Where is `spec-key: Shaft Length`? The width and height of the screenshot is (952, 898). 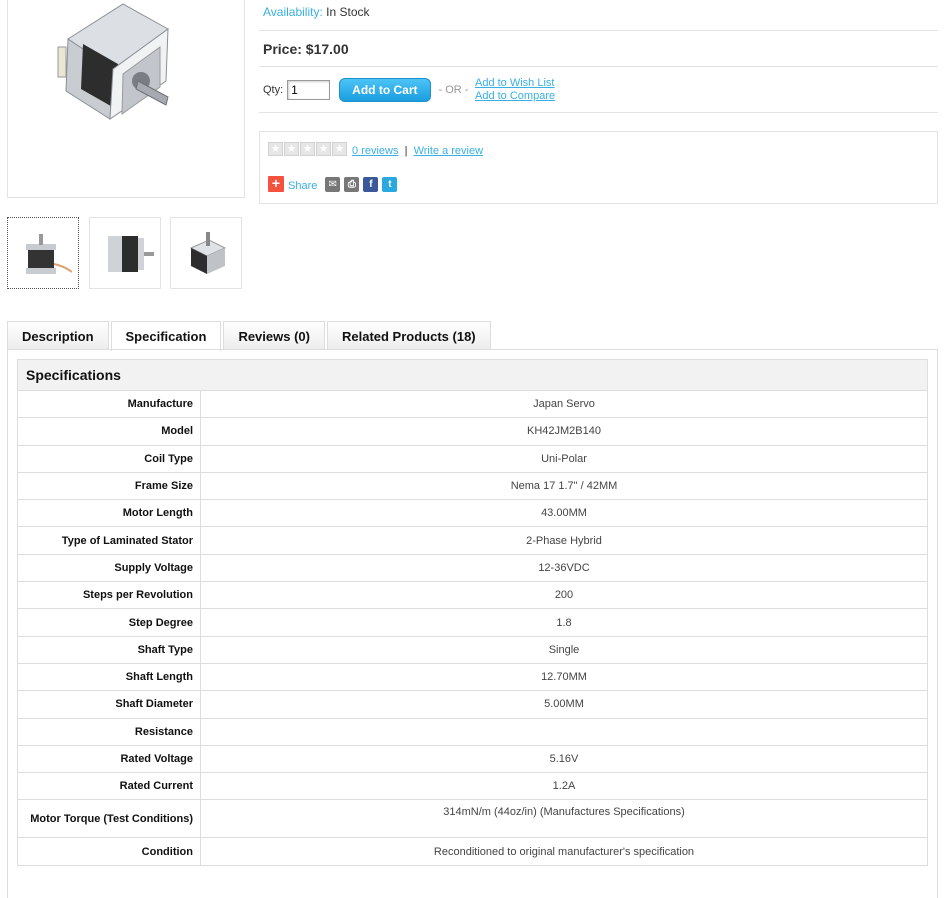 spec-key: Shaft Length is located at coordinates (109, 677).